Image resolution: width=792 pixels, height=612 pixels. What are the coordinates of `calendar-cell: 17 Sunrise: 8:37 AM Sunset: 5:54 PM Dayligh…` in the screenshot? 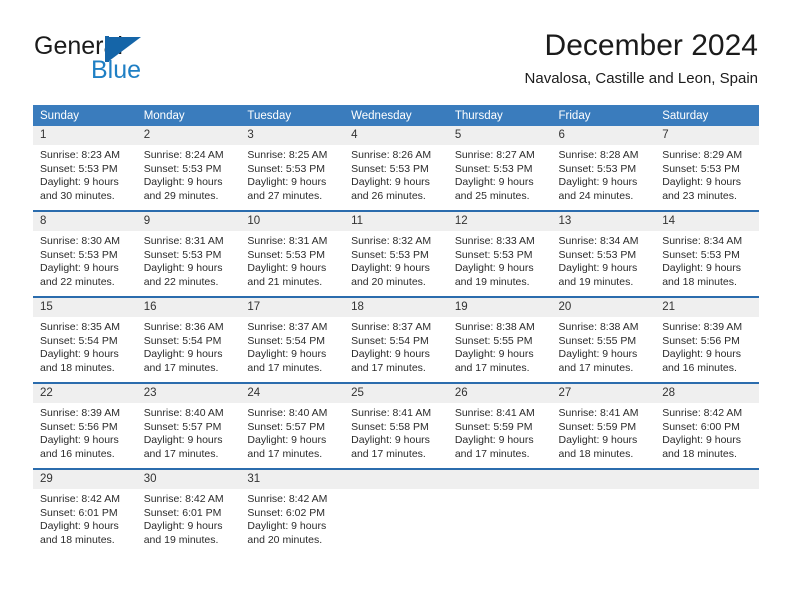 It's located at (292, 339).